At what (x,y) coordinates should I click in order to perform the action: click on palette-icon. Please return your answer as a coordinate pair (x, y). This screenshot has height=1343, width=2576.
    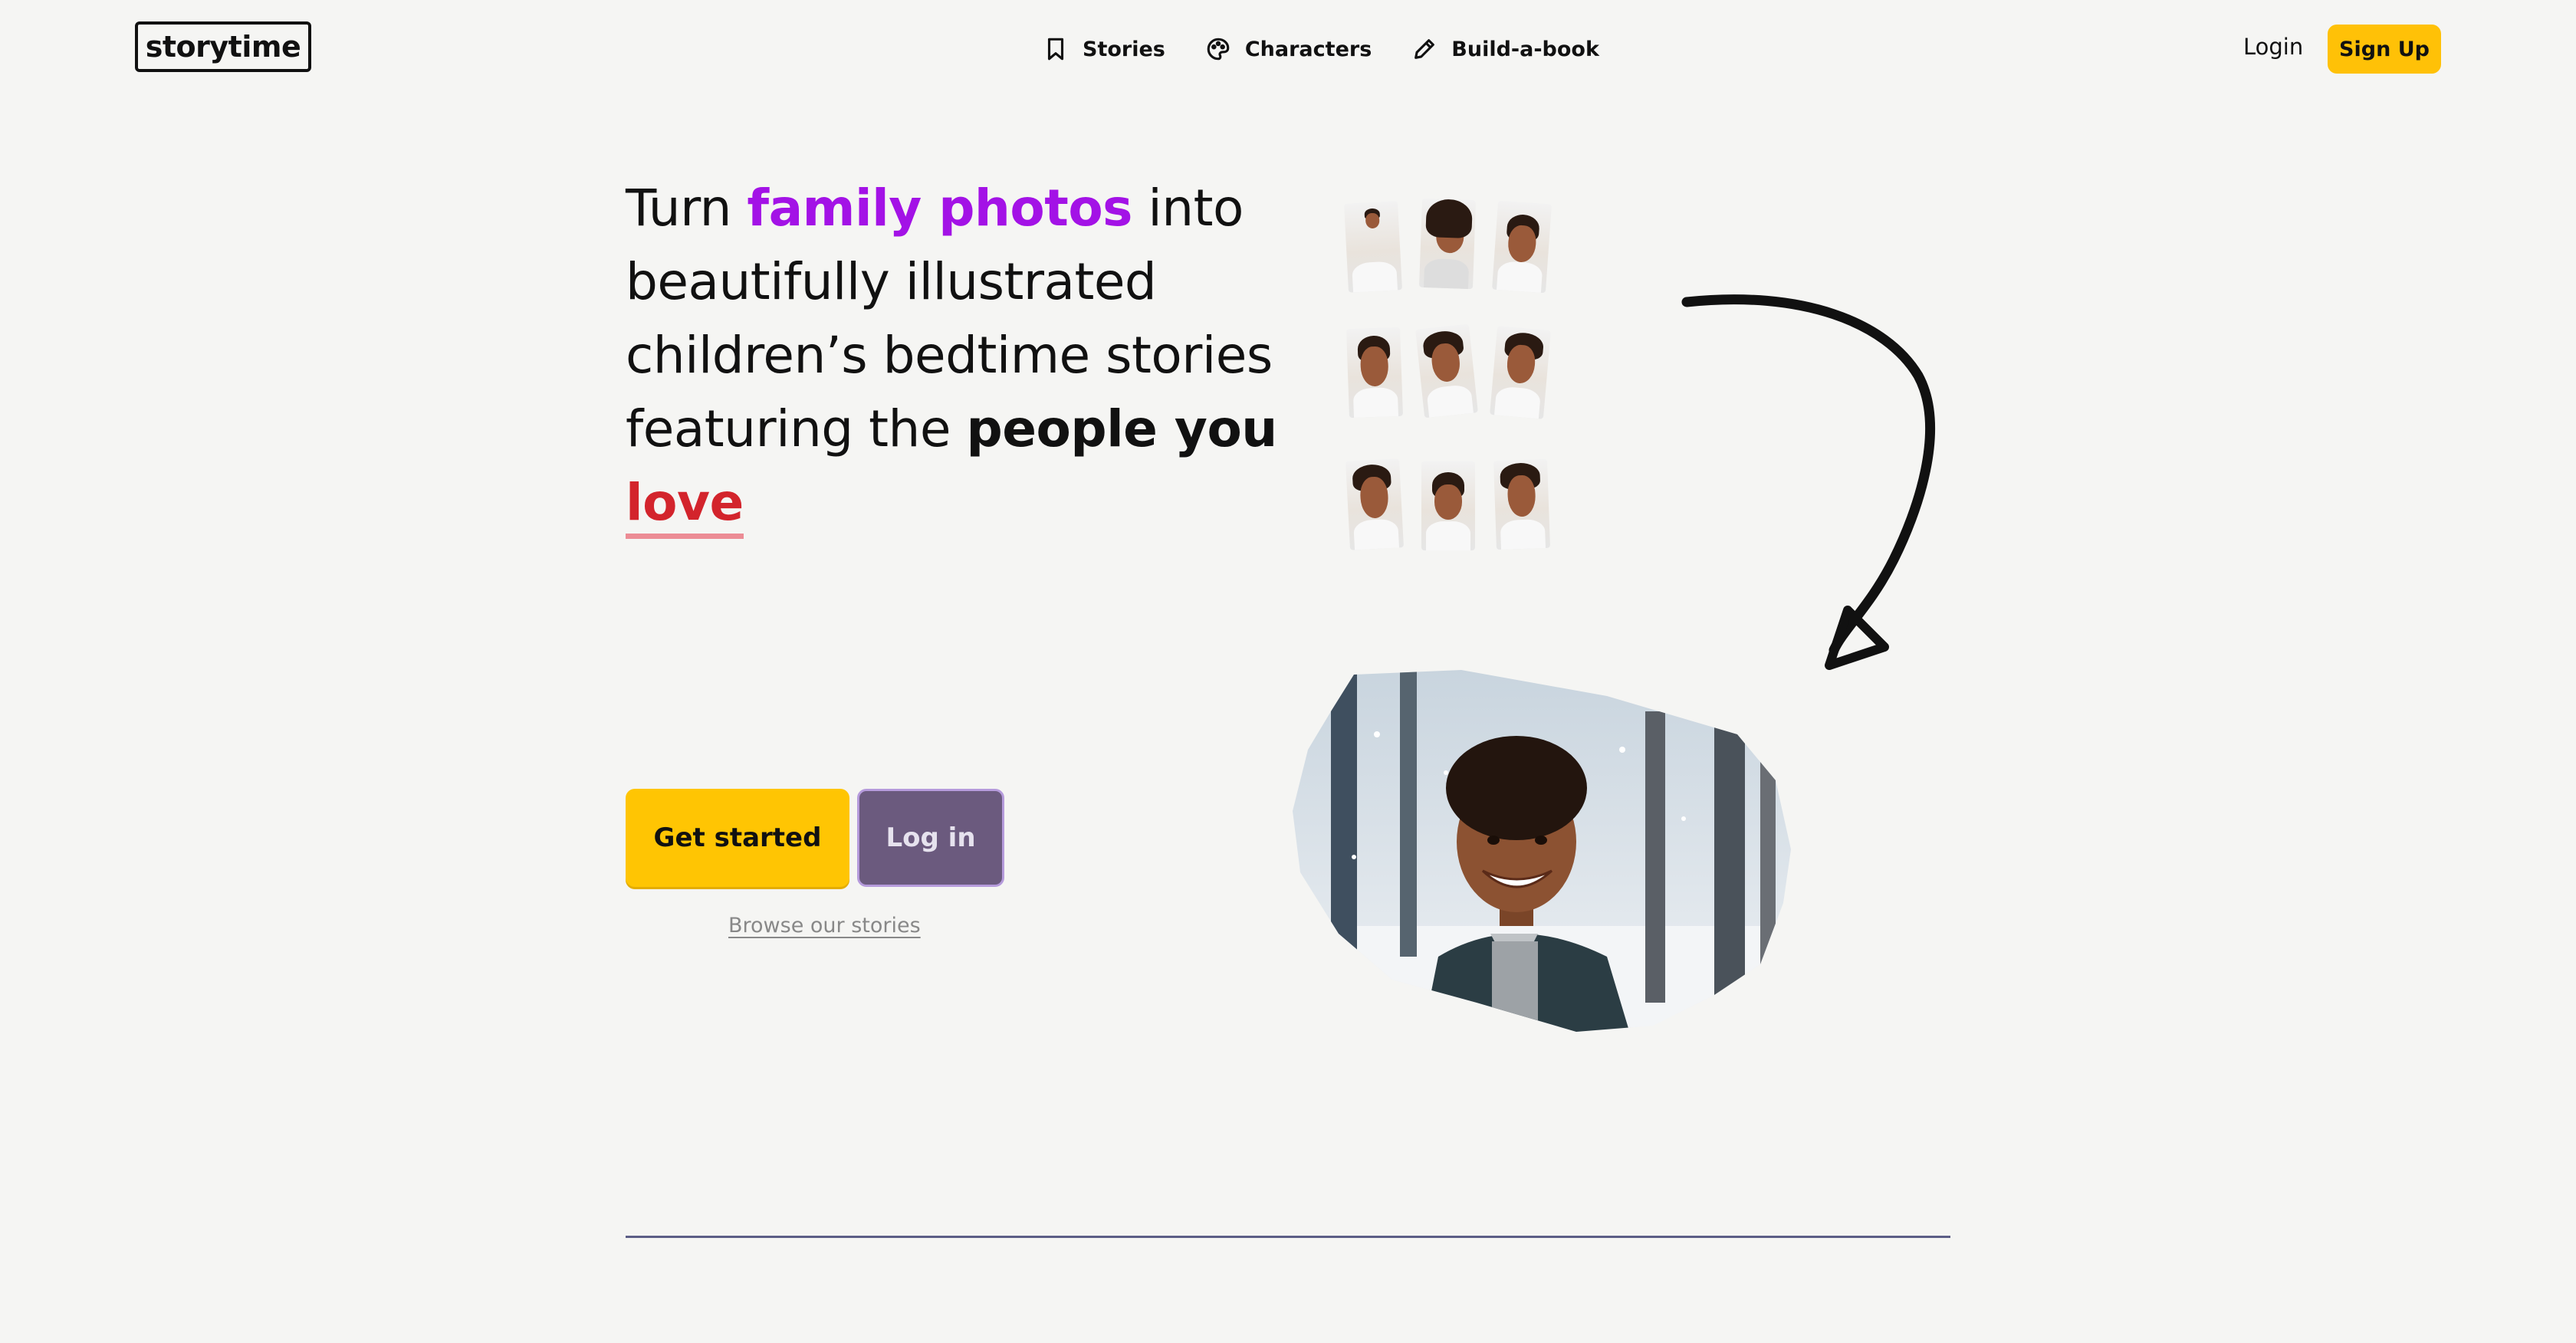
    Looking at the image, I should click on (1218, 50).